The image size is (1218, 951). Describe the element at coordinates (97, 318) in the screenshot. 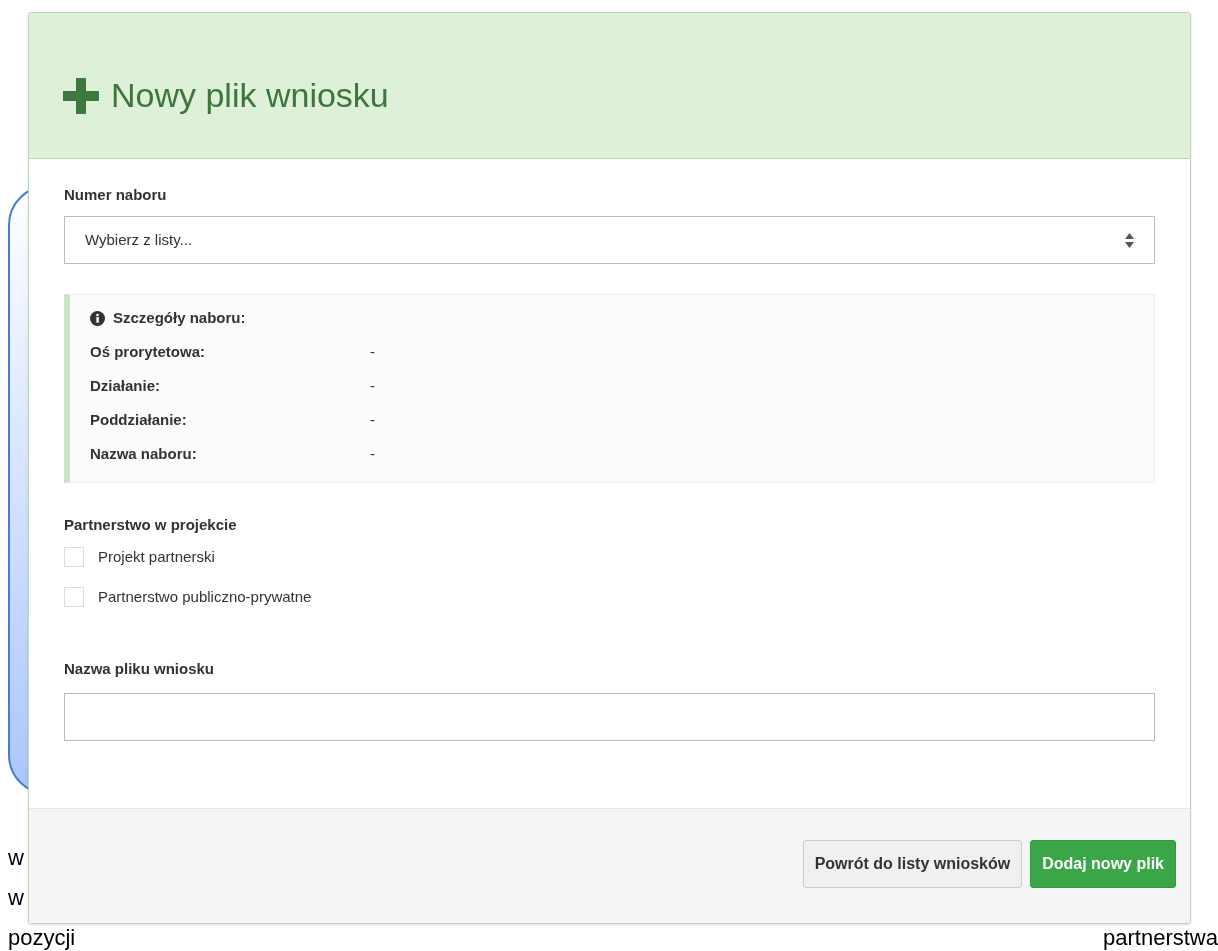

I see `info-icon` at that location.